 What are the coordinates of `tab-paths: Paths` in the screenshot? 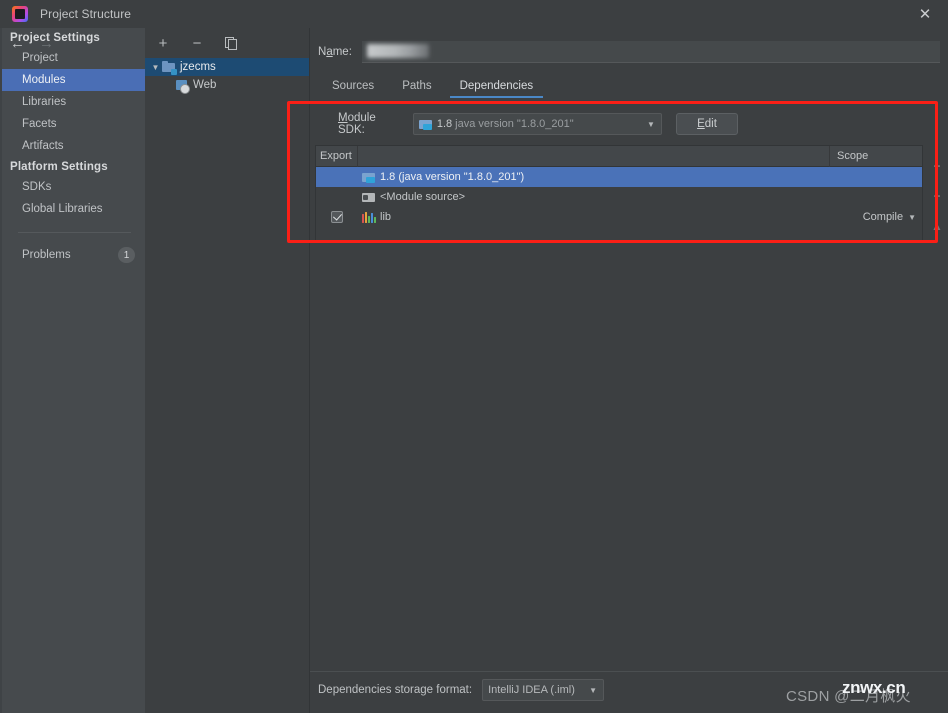 It's located at (416, 89).